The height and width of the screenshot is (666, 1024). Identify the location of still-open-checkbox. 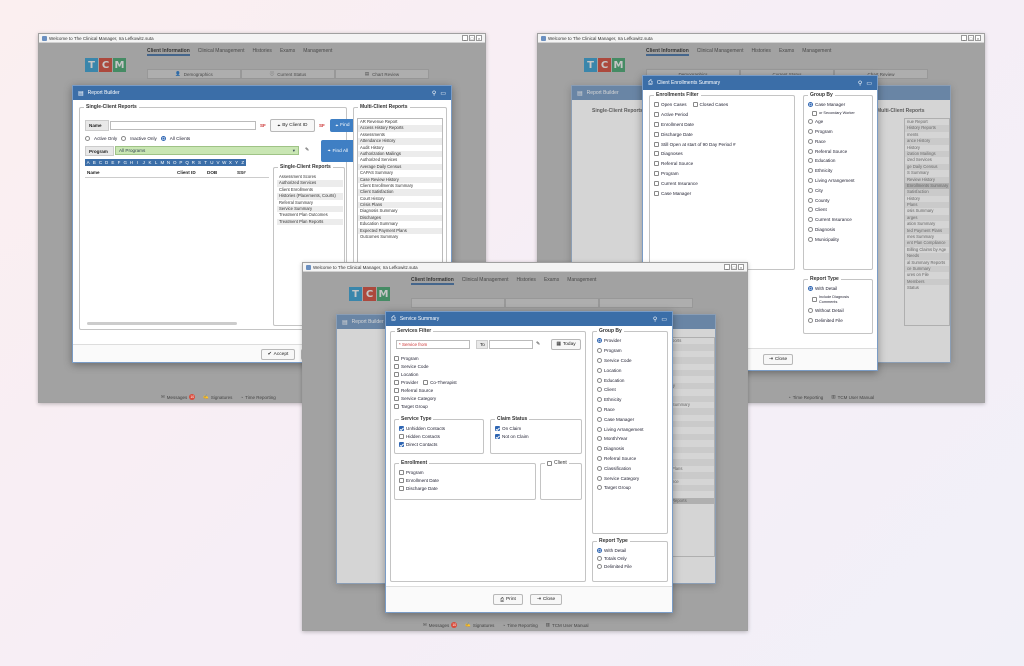
(656, 144).